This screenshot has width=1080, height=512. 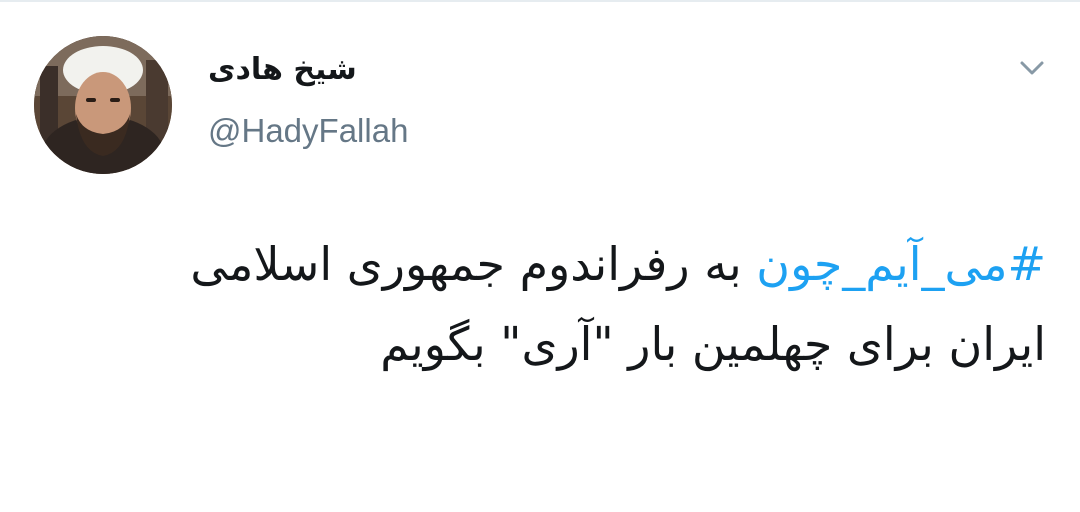 I want to click on avatar, so click(x=103, y=105).